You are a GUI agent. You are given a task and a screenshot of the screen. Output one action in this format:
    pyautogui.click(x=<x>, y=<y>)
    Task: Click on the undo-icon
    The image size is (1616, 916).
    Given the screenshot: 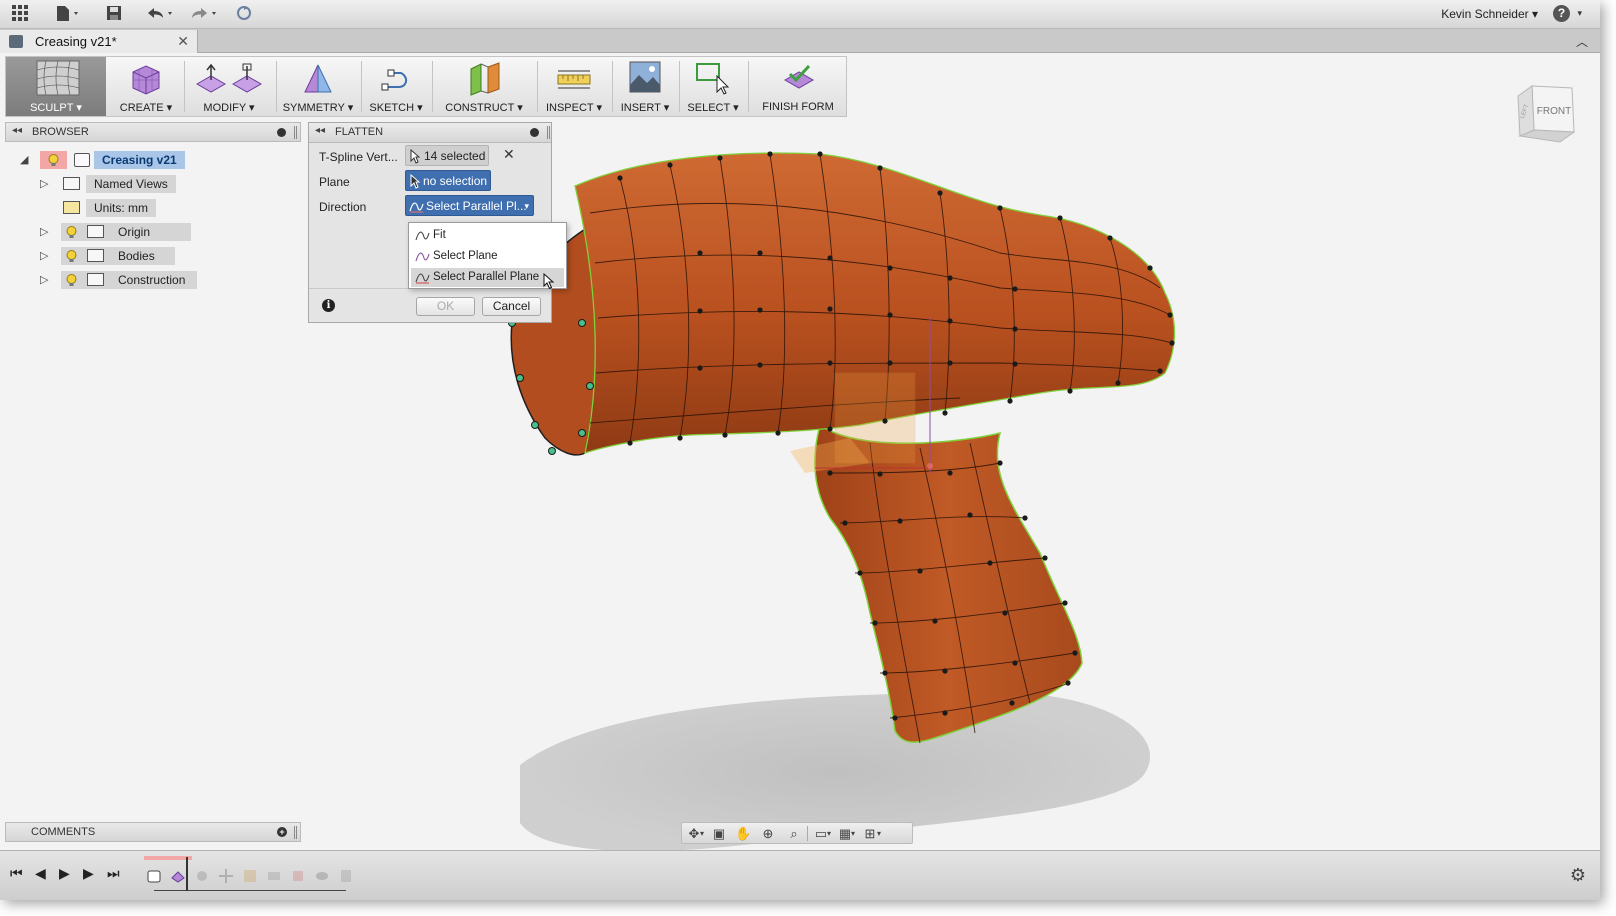 What is the action you would take?
    pyautogui.click(x=161, y=14)
    